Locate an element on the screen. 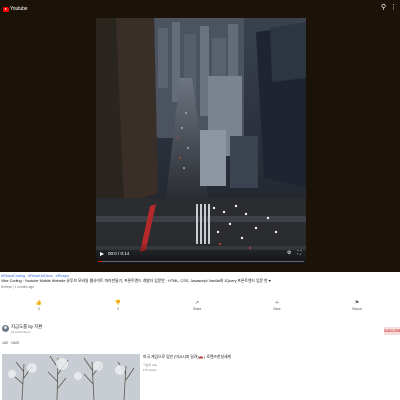 Image resolution: width=400 pixels, height=400 pixels. fullscreen-icon: ⛶ is located at coordinates (299, 253).